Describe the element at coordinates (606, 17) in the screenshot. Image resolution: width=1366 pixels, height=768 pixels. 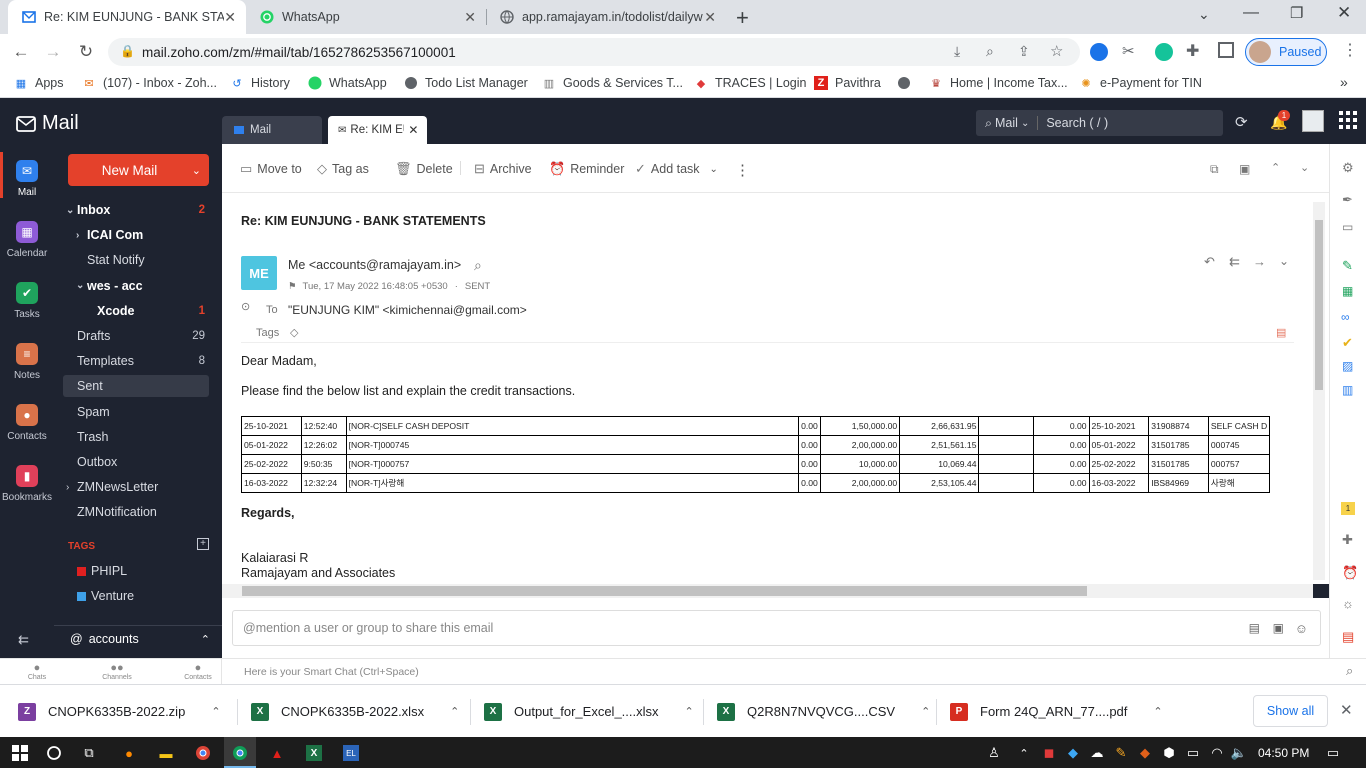
I see `tab-todolist: app.ramajayam.in/todolist/dailyw ✕` at that location.